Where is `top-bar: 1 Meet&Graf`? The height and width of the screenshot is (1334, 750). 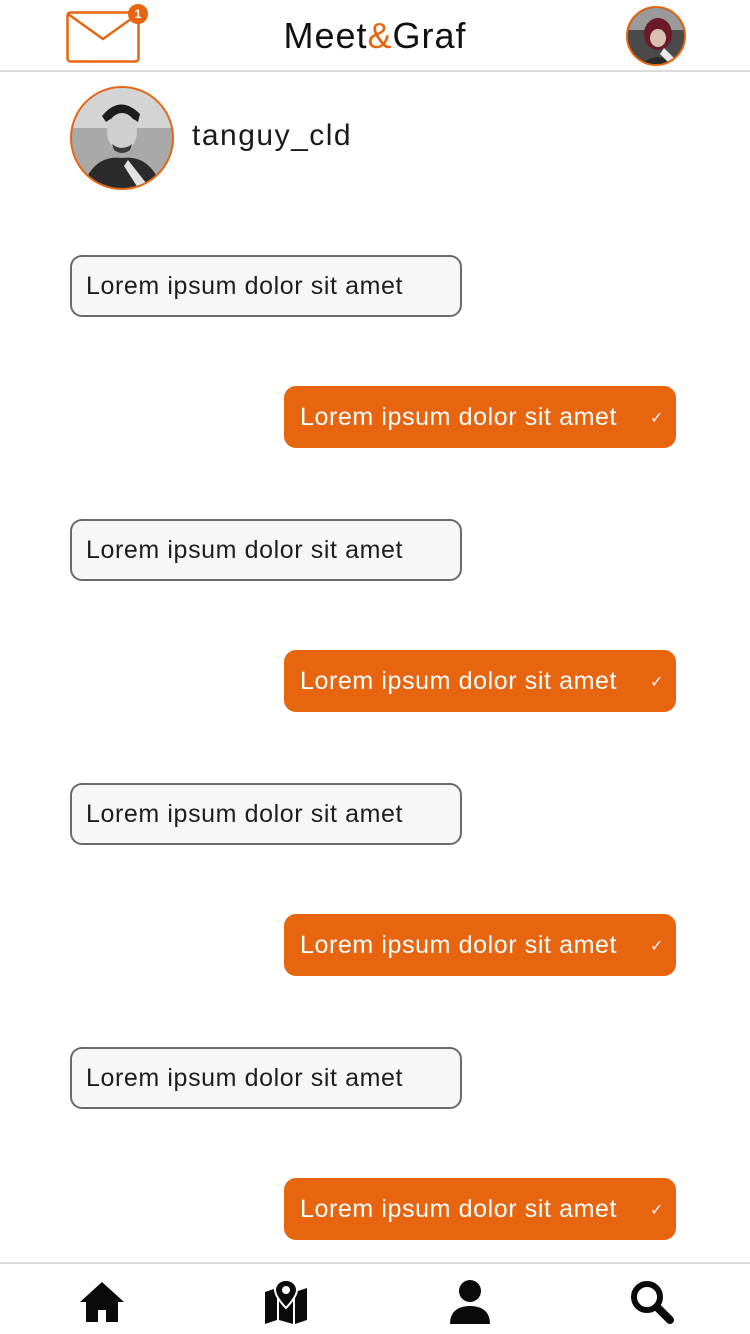
top-bar: 1 Meet&Graf is located at coordinates (375, 36).